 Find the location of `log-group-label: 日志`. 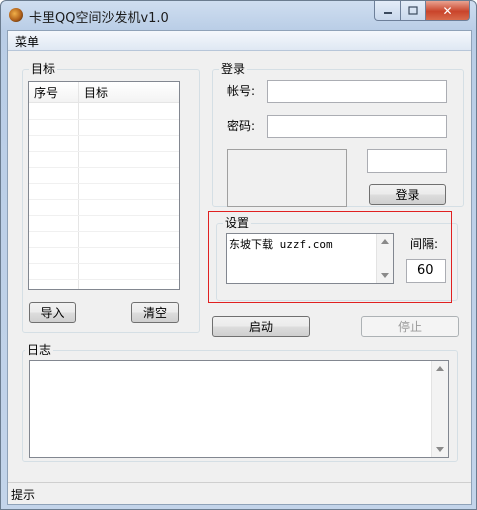

log-group-label: 日志 is located at coordinates (39, 350).